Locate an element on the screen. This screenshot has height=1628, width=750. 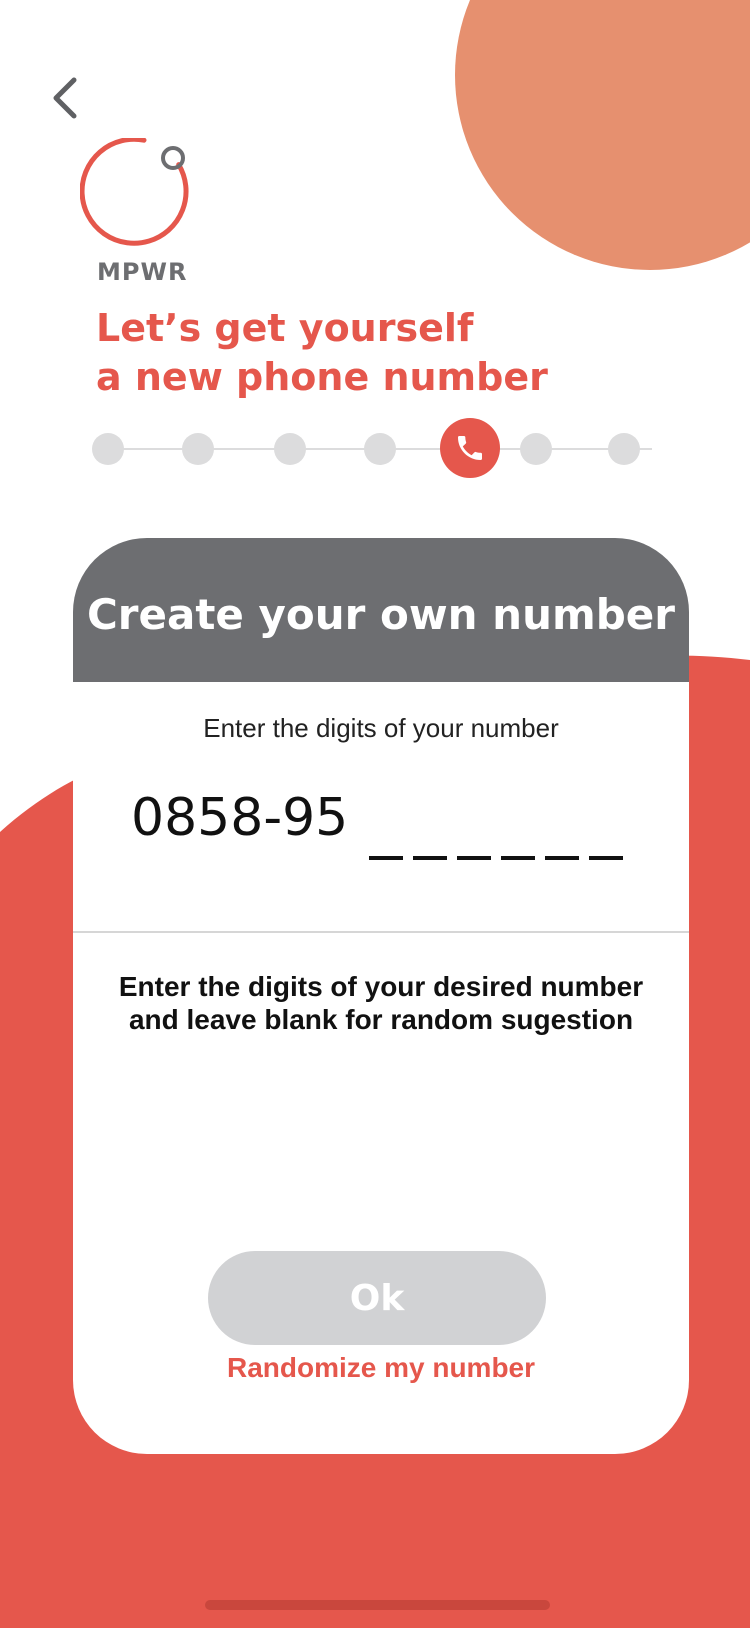
page-headline: Let’s get yourself a new phone number is located at coordinates (406, 353).